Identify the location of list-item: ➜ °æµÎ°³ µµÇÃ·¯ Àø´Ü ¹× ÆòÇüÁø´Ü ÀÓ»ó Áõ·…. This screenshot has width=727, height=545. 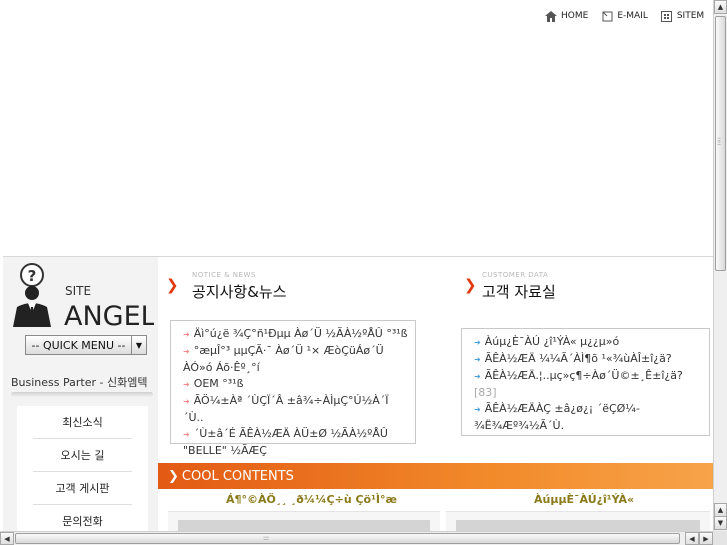
(295, 359).